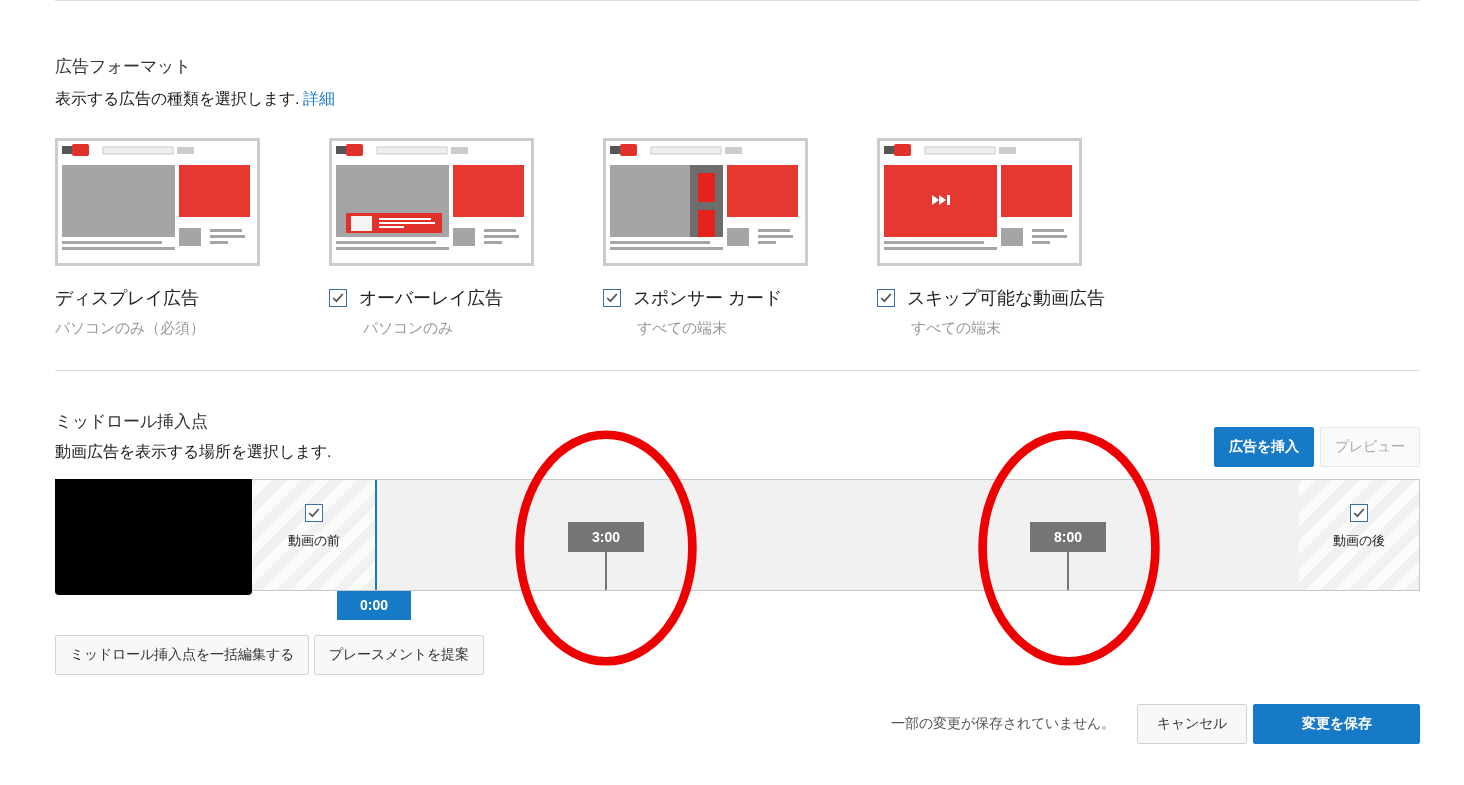 The image size is (1464, 785). Describe the element at coordinates (1006, 298) in the screenshot. I see `format-label: スキップ可能な動画広告` at that location.